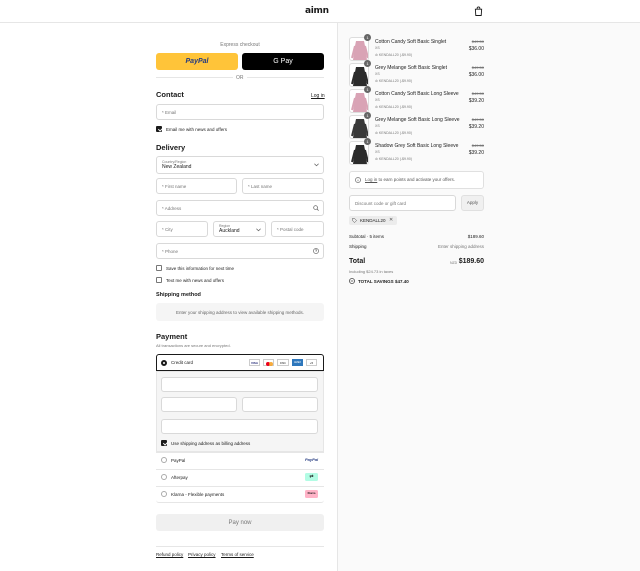 The width and height of the screenshot is (640, 571). Describe the element at coordinates (169, 554) in the screenshot. I see `refund-policy-link: Refund policy` at that location.